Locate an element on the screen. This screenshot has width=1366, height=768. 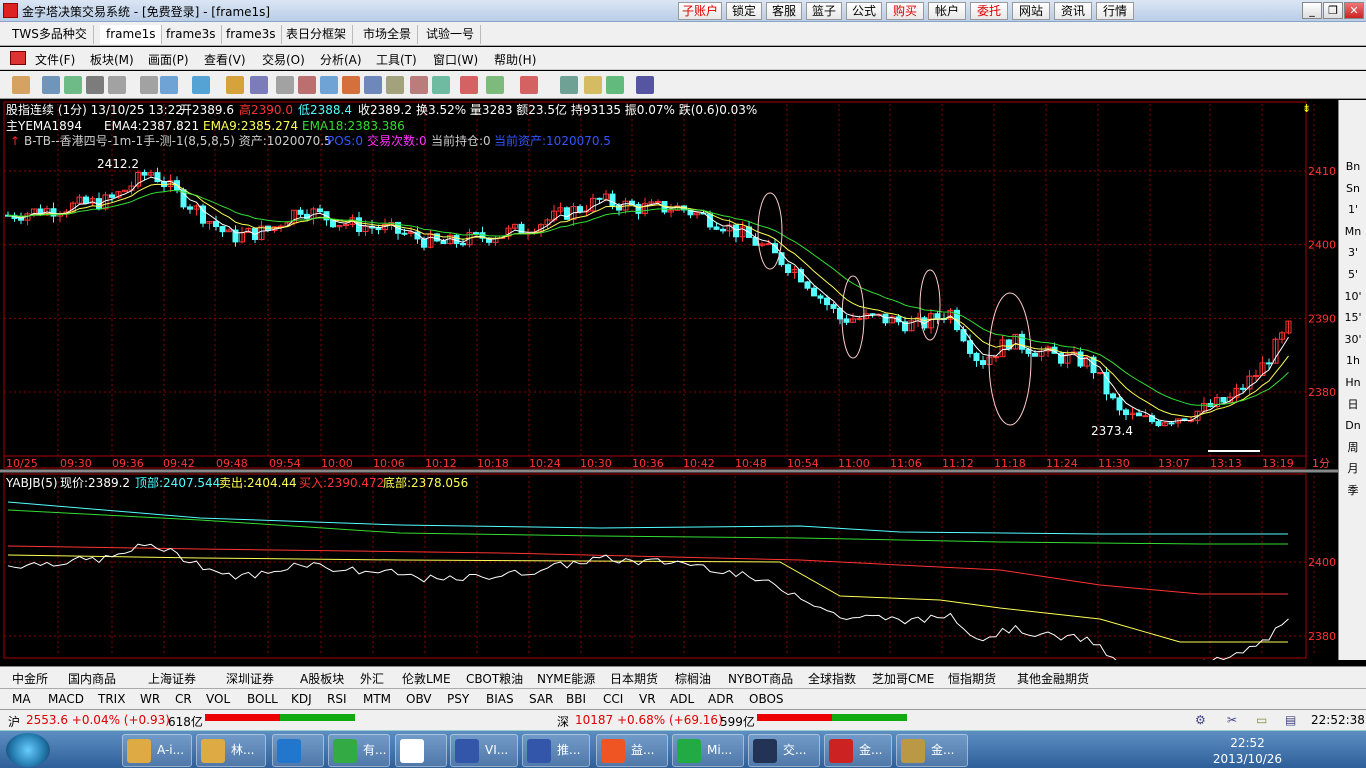
start-button is located at coordinates (28, 750).